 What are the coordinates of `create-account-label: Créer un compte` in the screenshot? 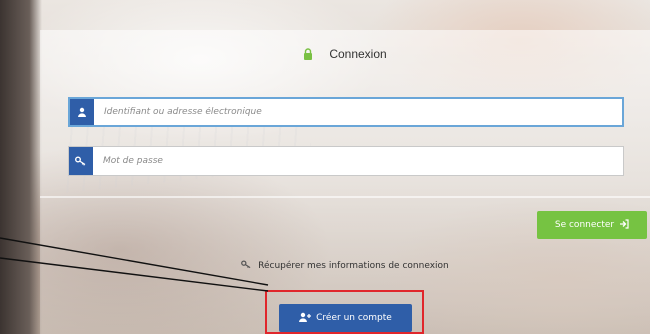 It's located at (354, 318).